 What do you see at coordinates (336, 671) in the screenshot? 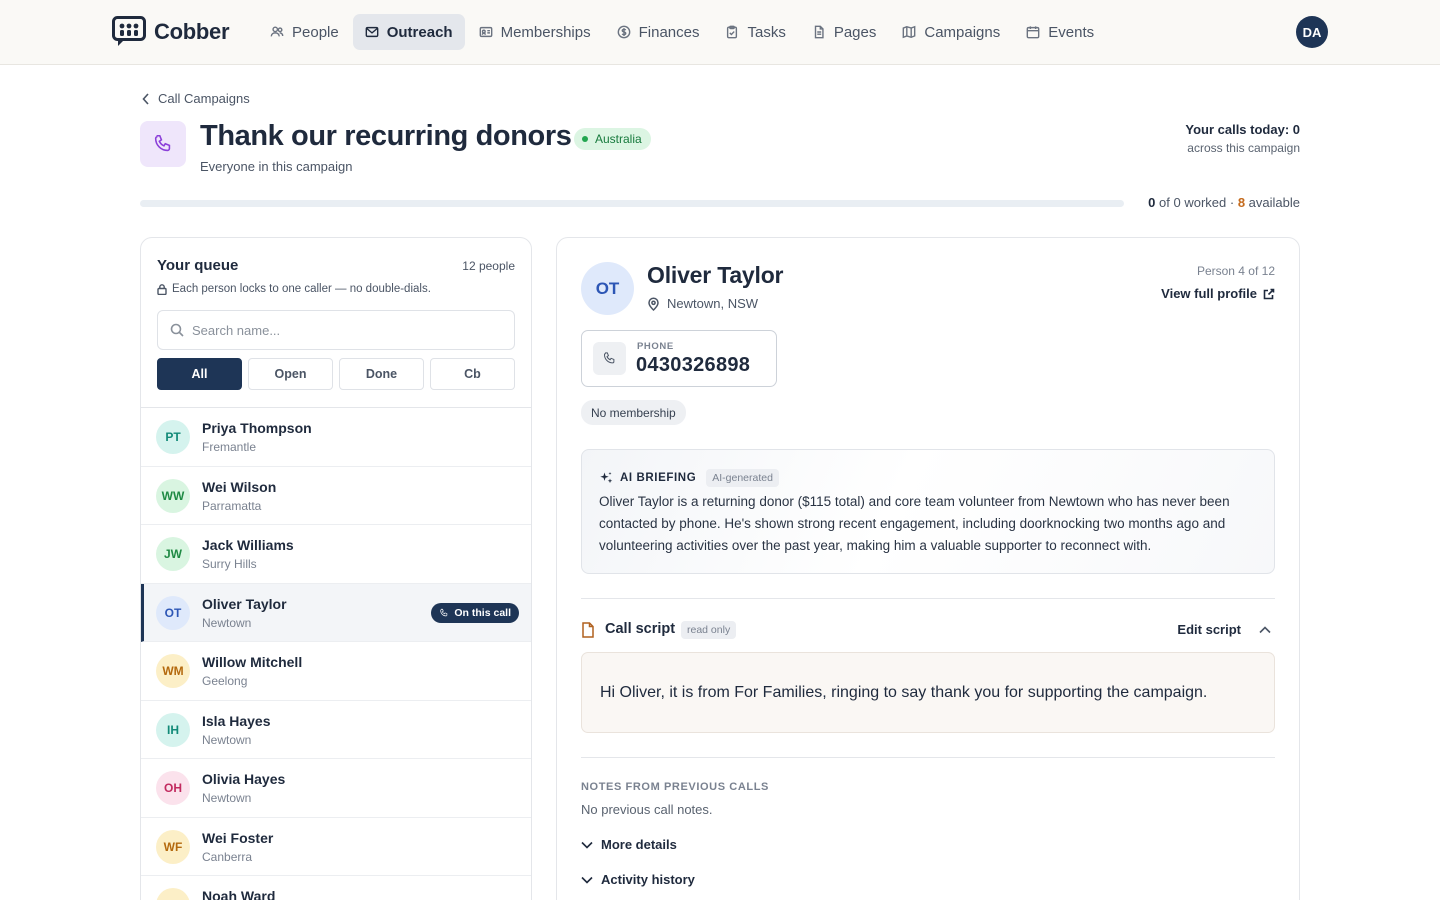
I see `queue-row: WM Willow Mitchell Geelong` at bounding box center [336, 671].